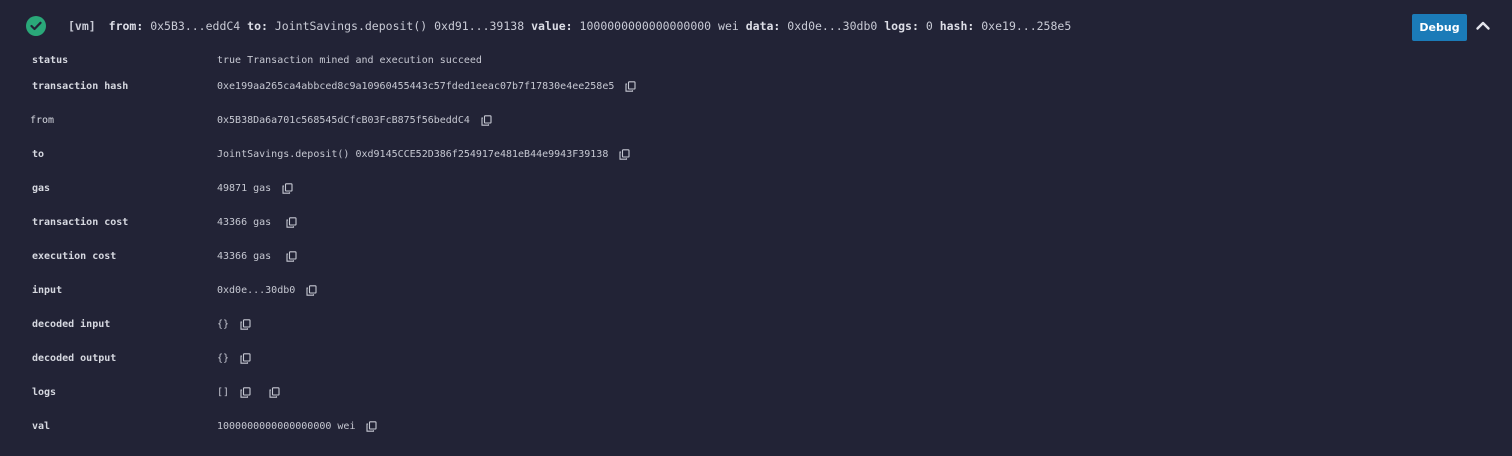  Describe the element at coordinates (756, 326) in the screenshot. I see `detail-row-decoded-input: decoded input {}` at that location.